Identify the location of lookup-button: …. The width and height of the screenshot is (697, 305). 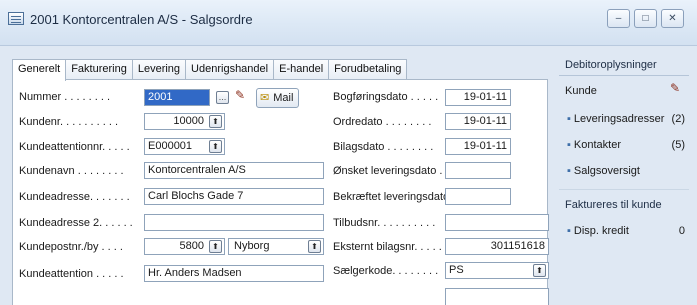
(222, 97).